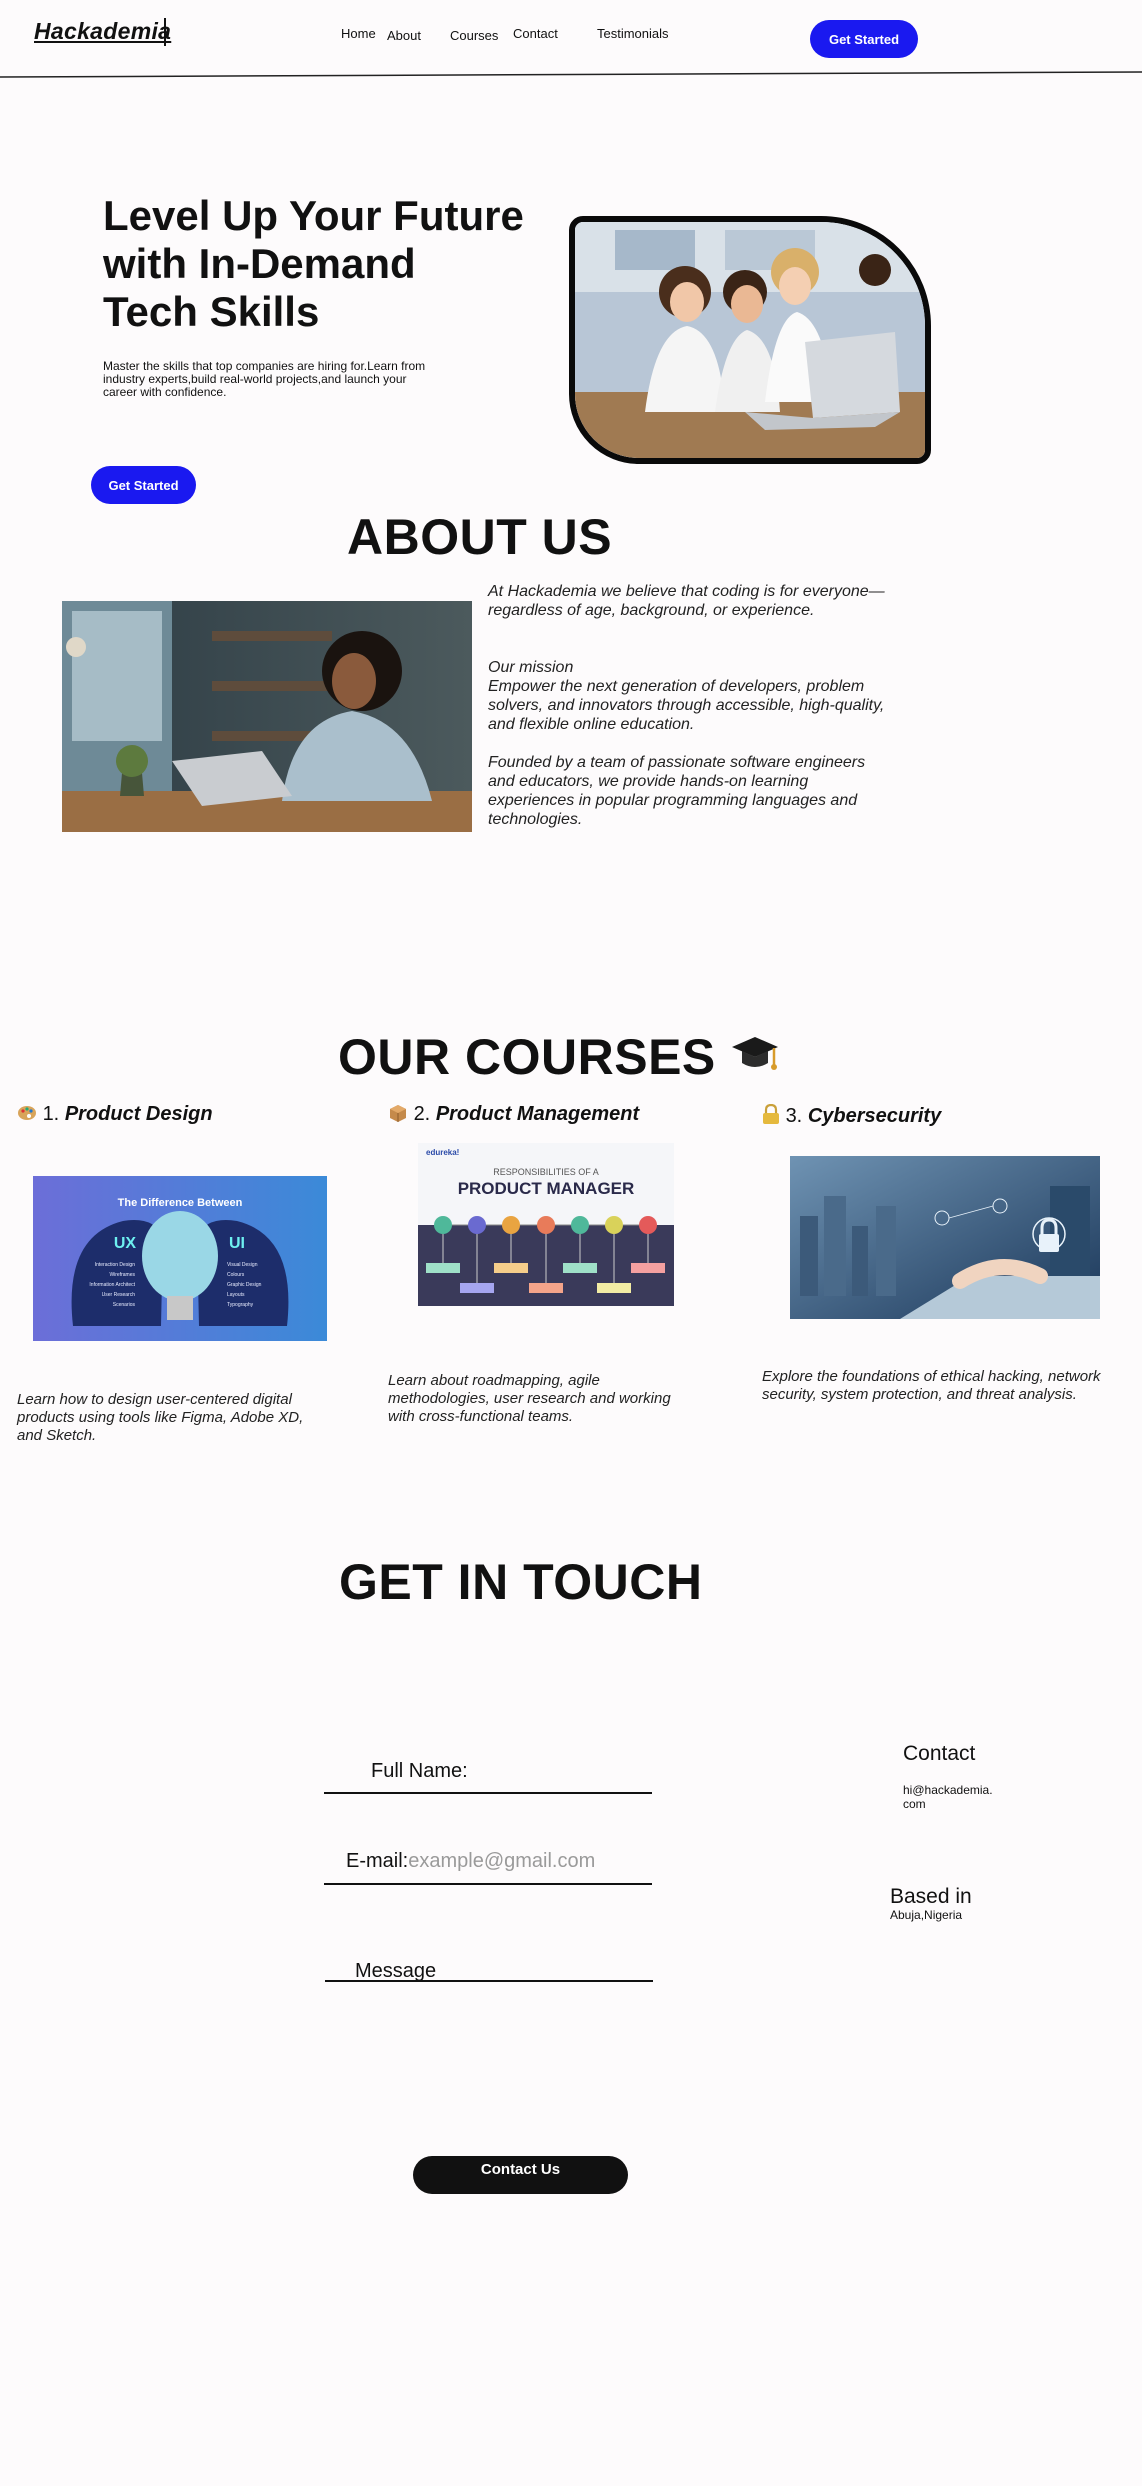 The width and height of the screenshot is (1142, 2486). Describe the element at coordinates (419, 1771) in the screenshot. I see `full-name-label: Full Name:` at that location.